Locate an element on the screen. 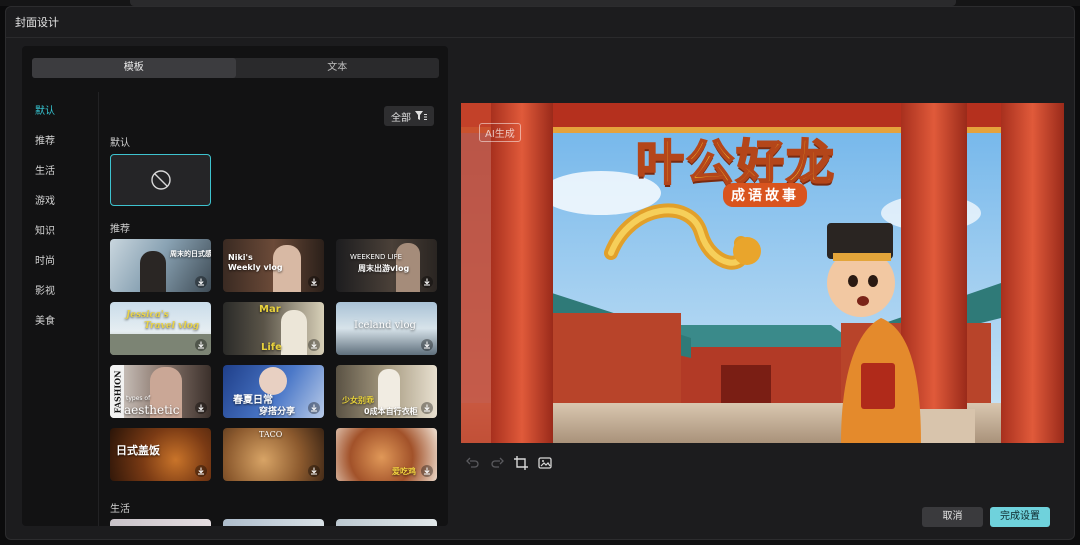 The width and height of the screenshot is (1080, 545). panel-tabs: 模板 文本 is located at coordinates (235, 68).